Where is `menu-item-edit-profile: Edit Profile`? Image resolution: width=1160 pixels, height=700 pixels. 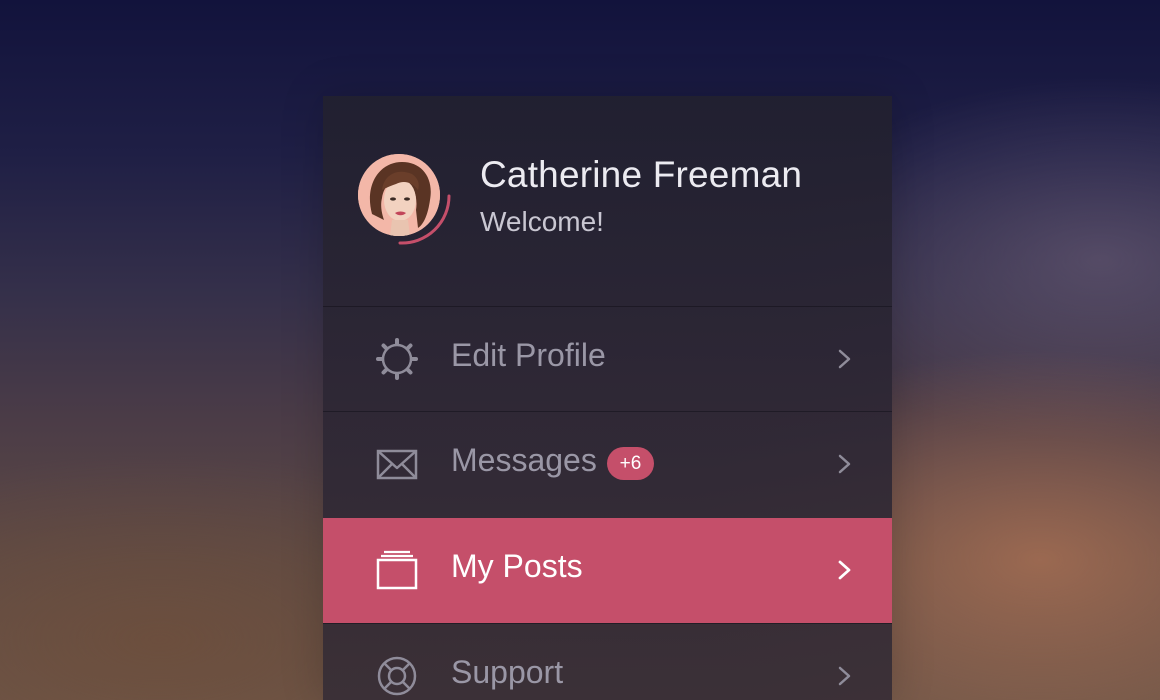
menu-item-edit-profile: Edit Profile is located at coordinates (607, 358).